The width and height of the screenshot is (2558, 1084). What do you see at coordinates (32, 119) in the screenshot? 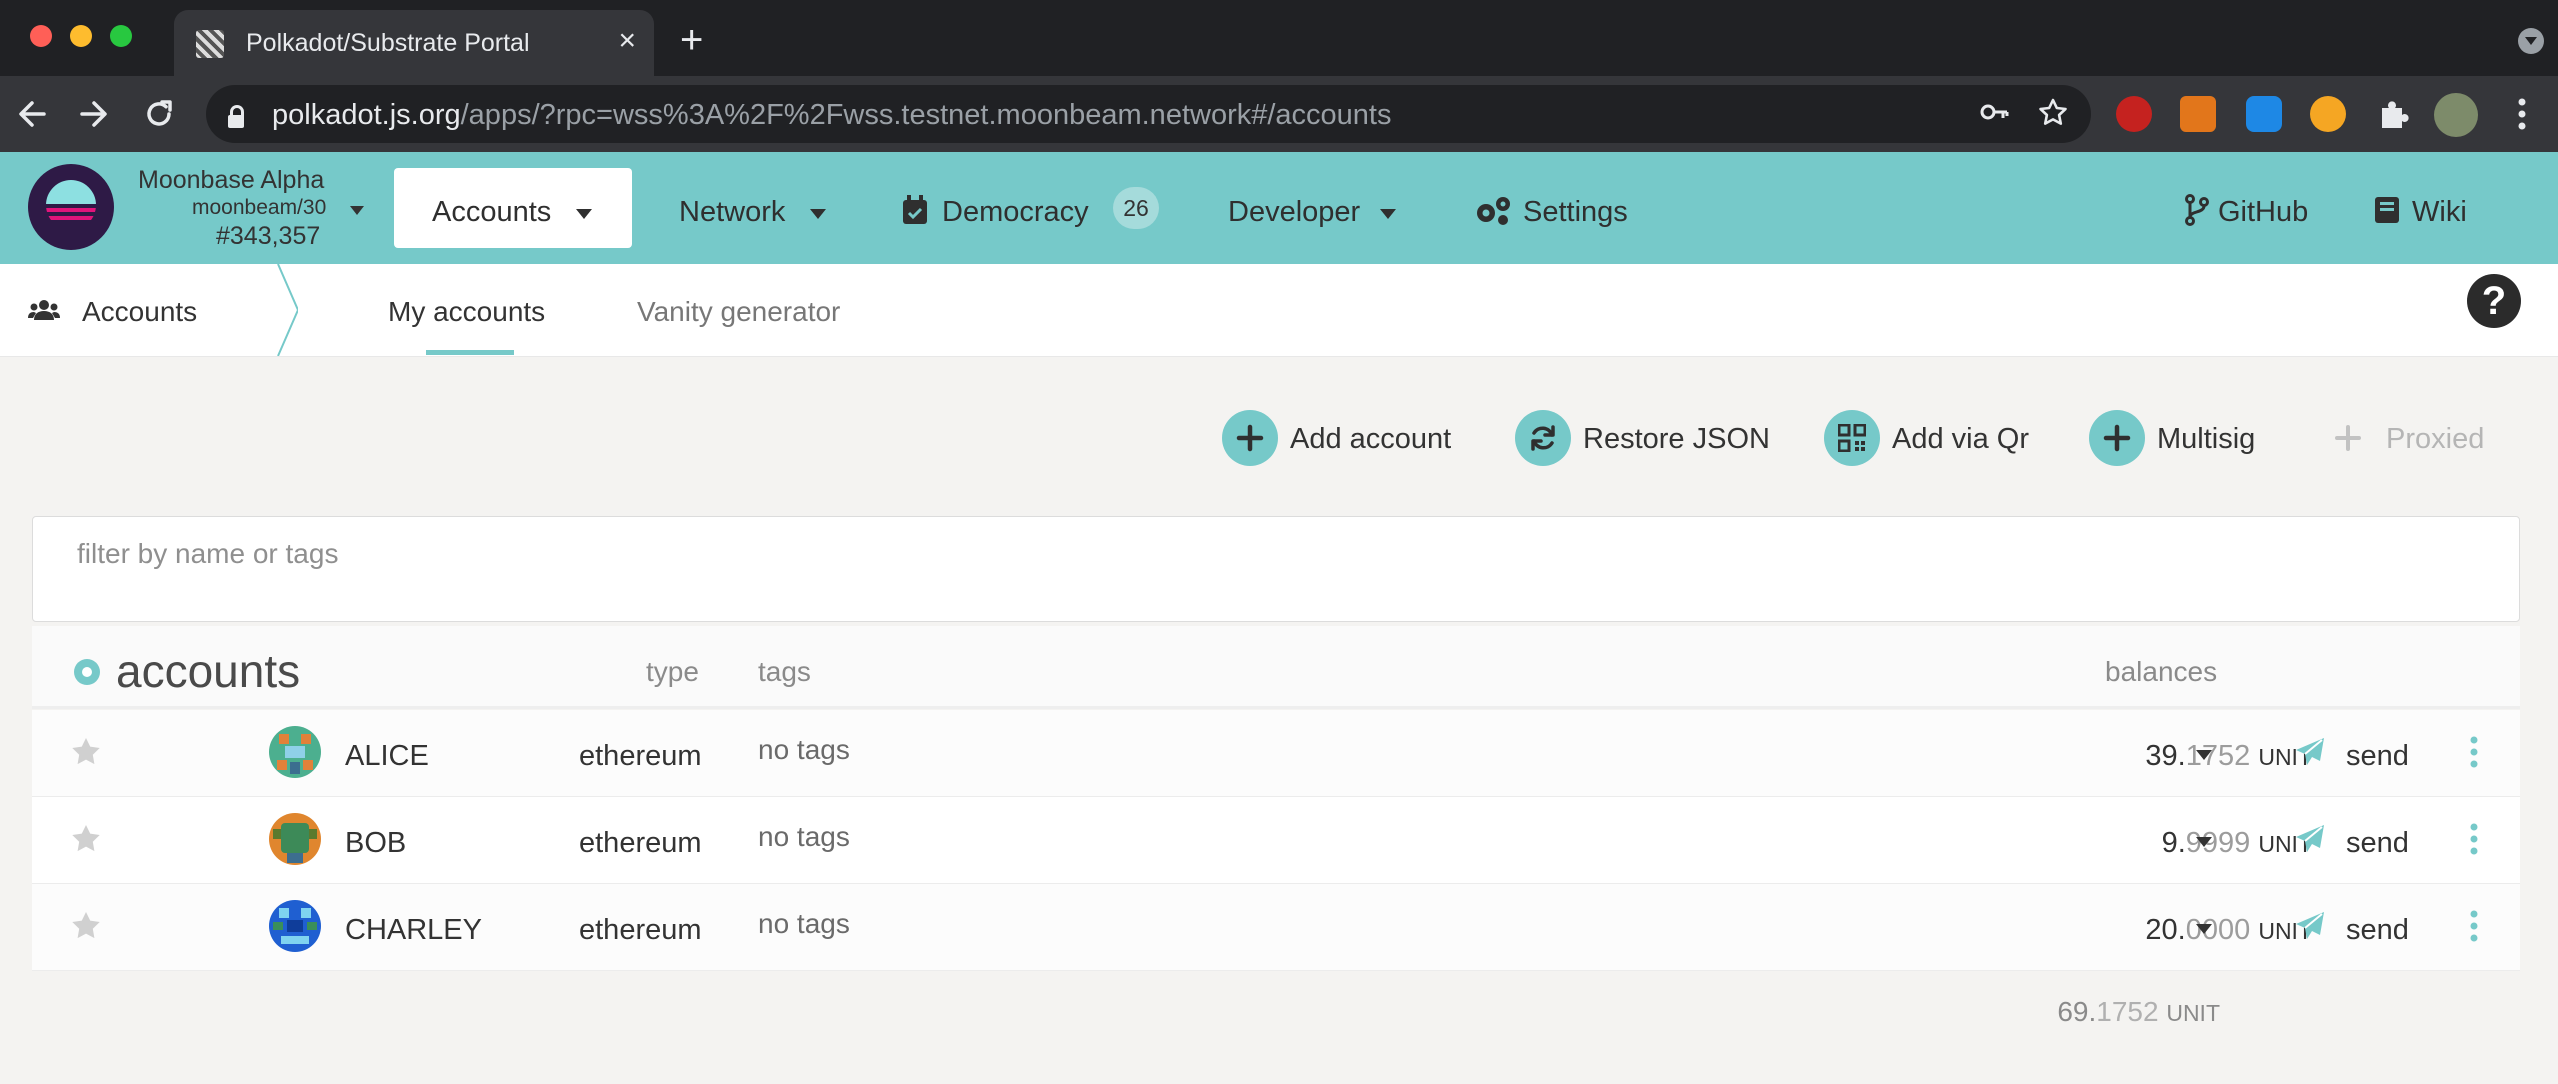
I see `back-arrow-icon` at bounding box center [32, 119].